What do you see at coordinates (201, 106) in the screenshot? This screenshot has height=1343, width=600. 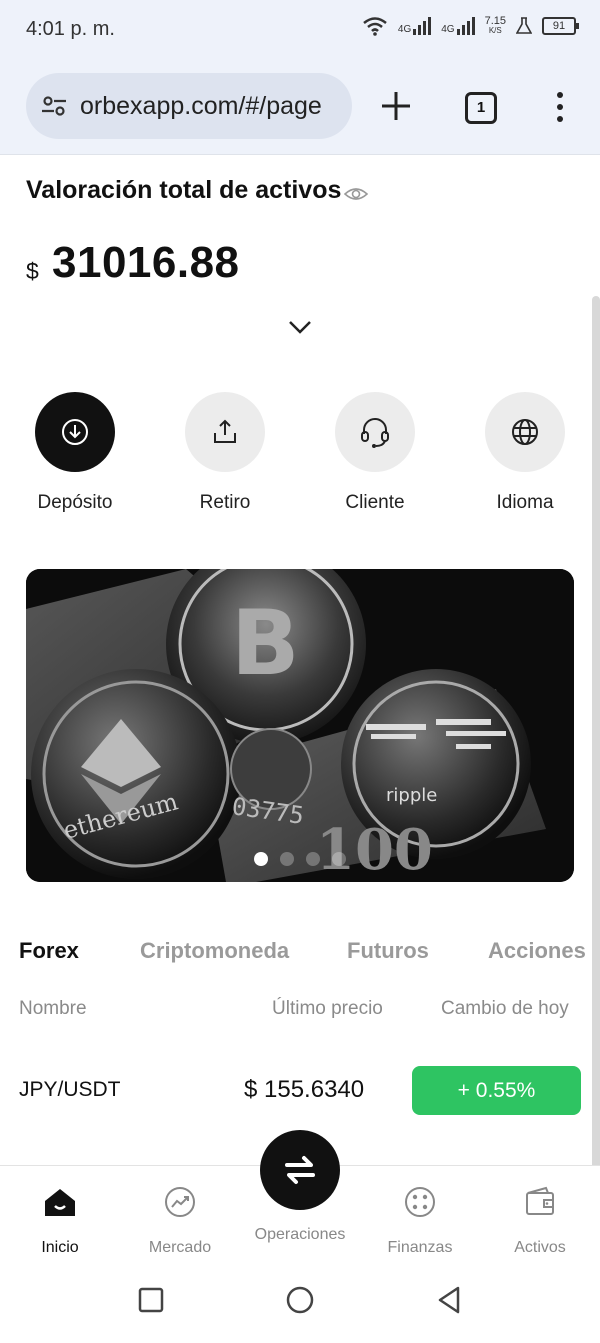 I see `url-text: orbexapp.com/#/page` at bounding box center [201, 106].